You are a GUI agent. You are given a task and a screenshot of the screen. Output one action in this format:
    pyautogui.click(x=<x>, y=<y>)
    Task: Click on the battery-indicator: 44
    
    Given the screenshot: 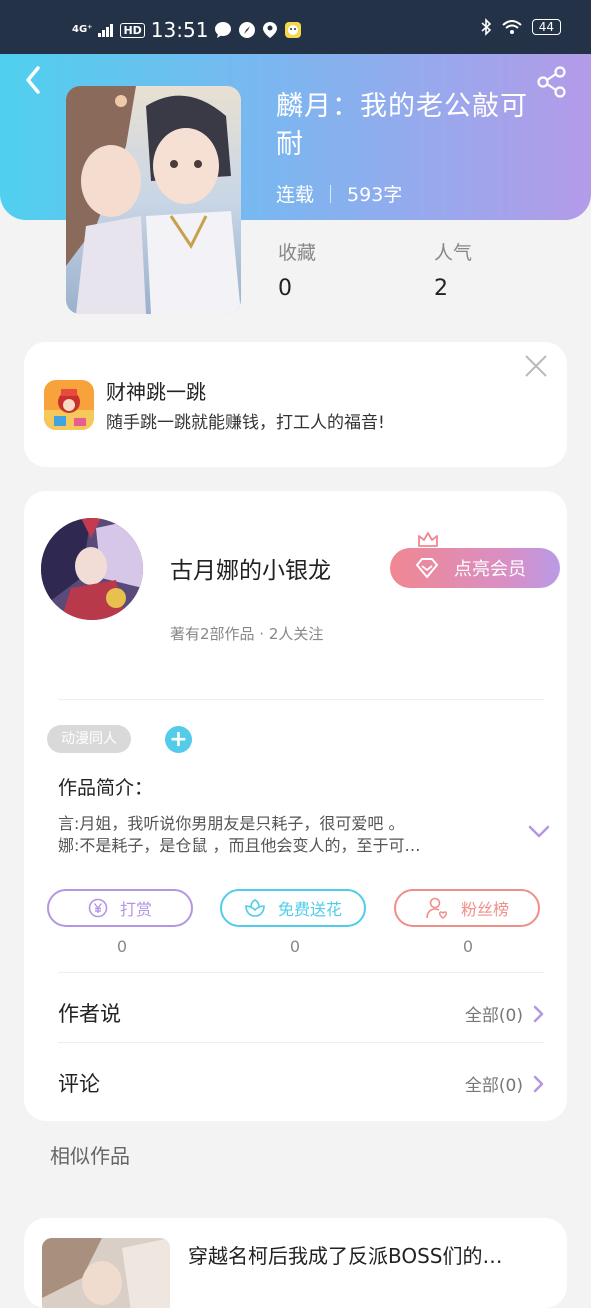 What is the action you would take?
    pyautogui.click(x=546, y=27)
    